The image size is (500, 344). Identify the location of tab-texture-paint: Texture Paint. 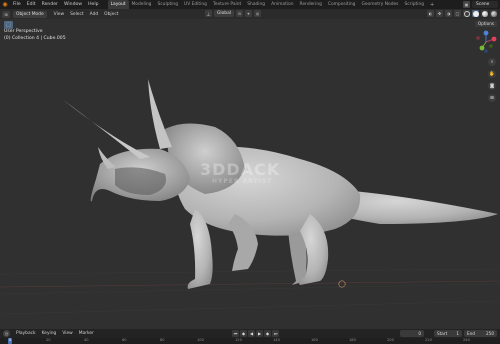
(227, 4).